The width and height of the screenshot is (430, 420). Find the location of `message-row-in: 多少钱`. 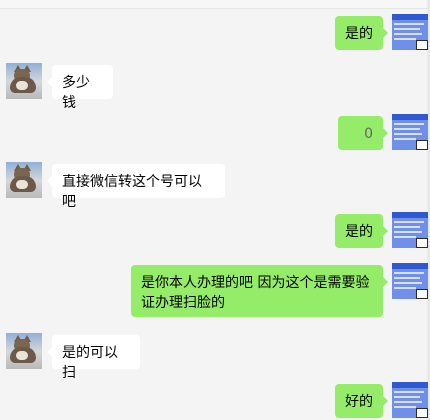

message-row-in: 多少钱 is located at coordinates (215, 87).